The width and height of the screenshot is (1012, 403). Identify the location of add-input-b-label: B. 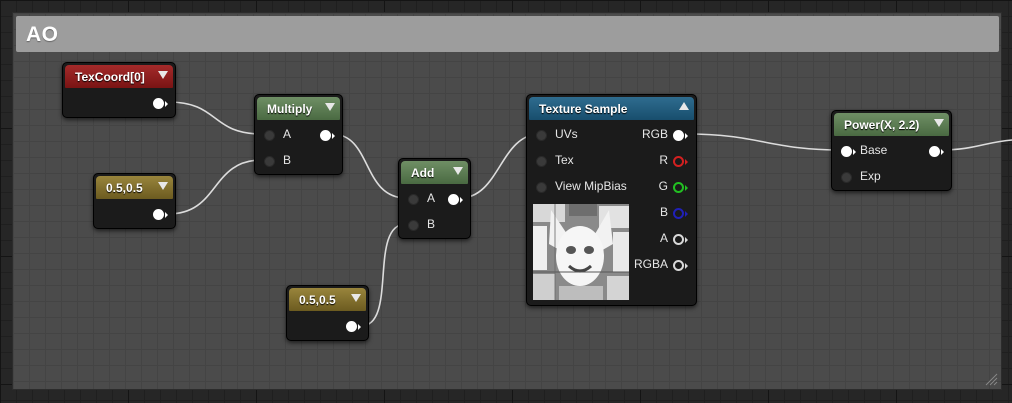
(431, 224).